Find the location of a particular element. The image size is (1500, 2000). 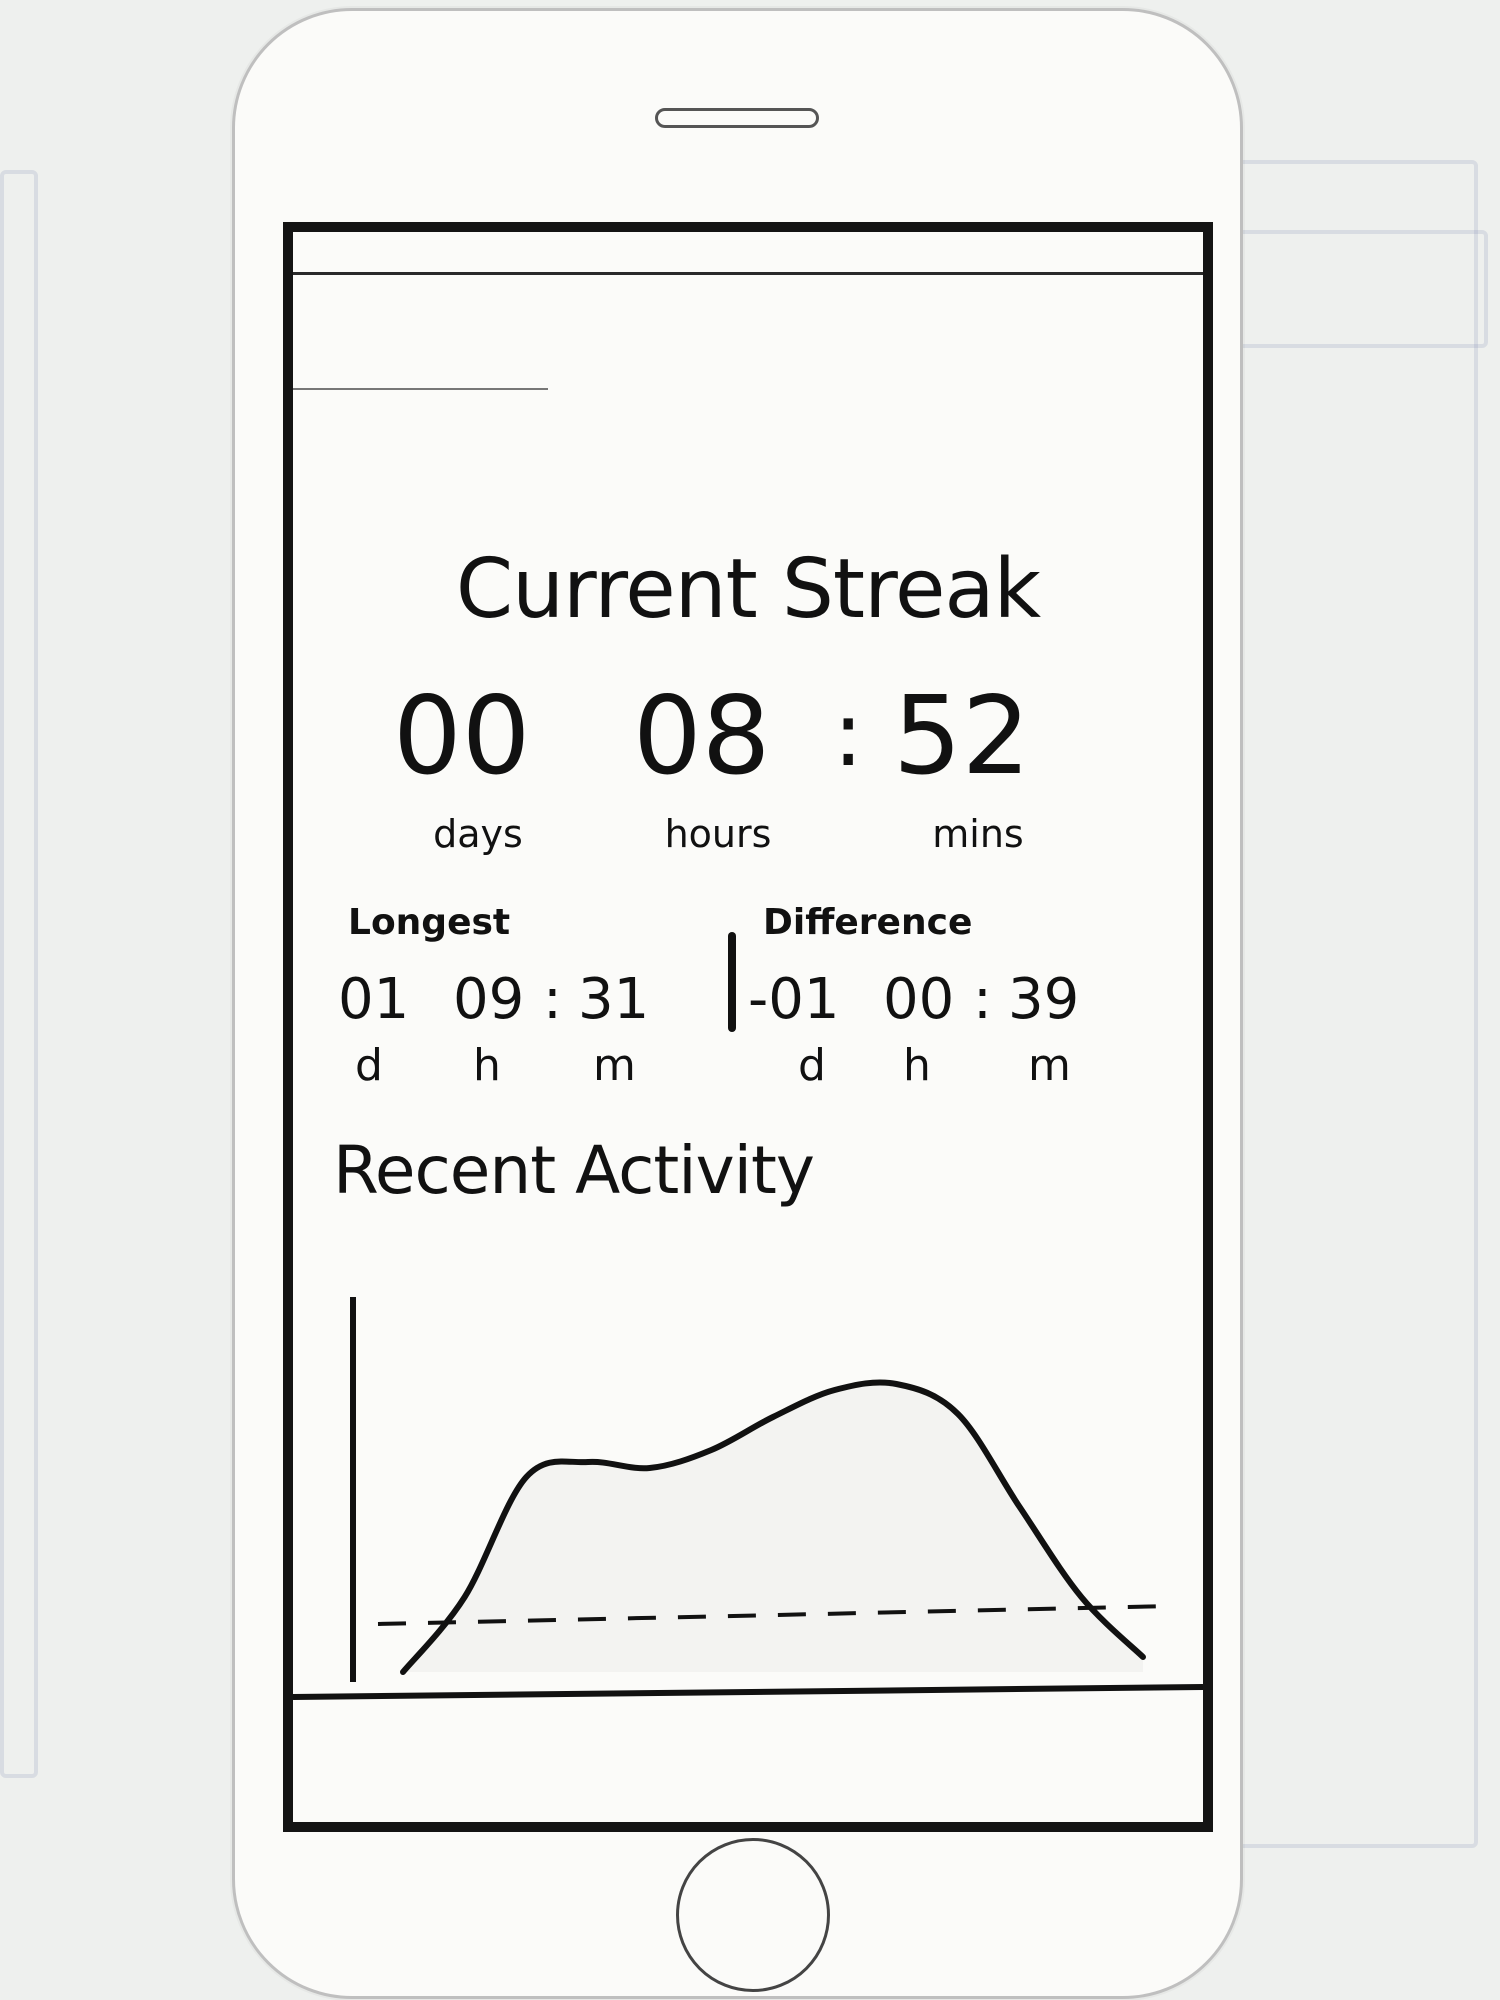

longest-days-value: 01 is located at coordinates (374, 999).